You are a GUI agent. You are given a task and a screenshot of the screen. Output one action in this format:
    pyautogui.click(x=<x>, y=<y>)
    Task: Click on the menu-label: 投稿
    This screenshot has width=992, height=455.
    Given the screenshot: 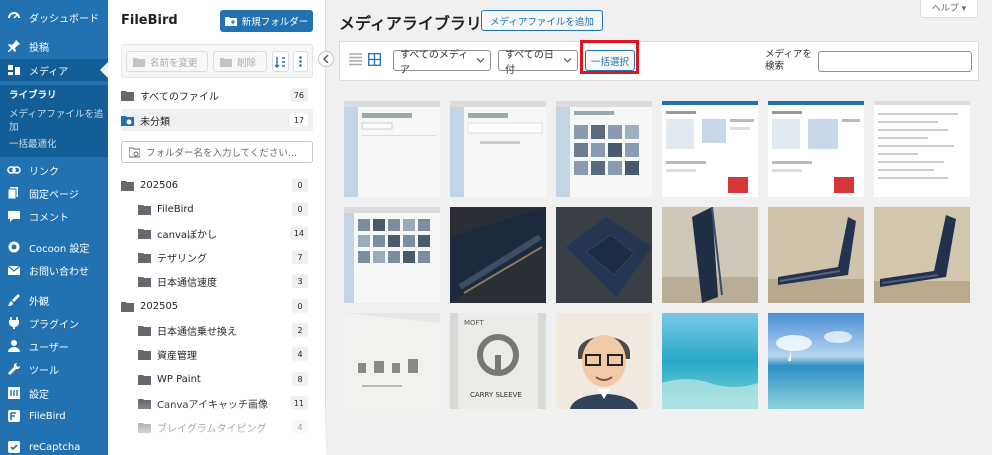 What is the action you would take?
    pyautogui.click(x=39, y=48)
    